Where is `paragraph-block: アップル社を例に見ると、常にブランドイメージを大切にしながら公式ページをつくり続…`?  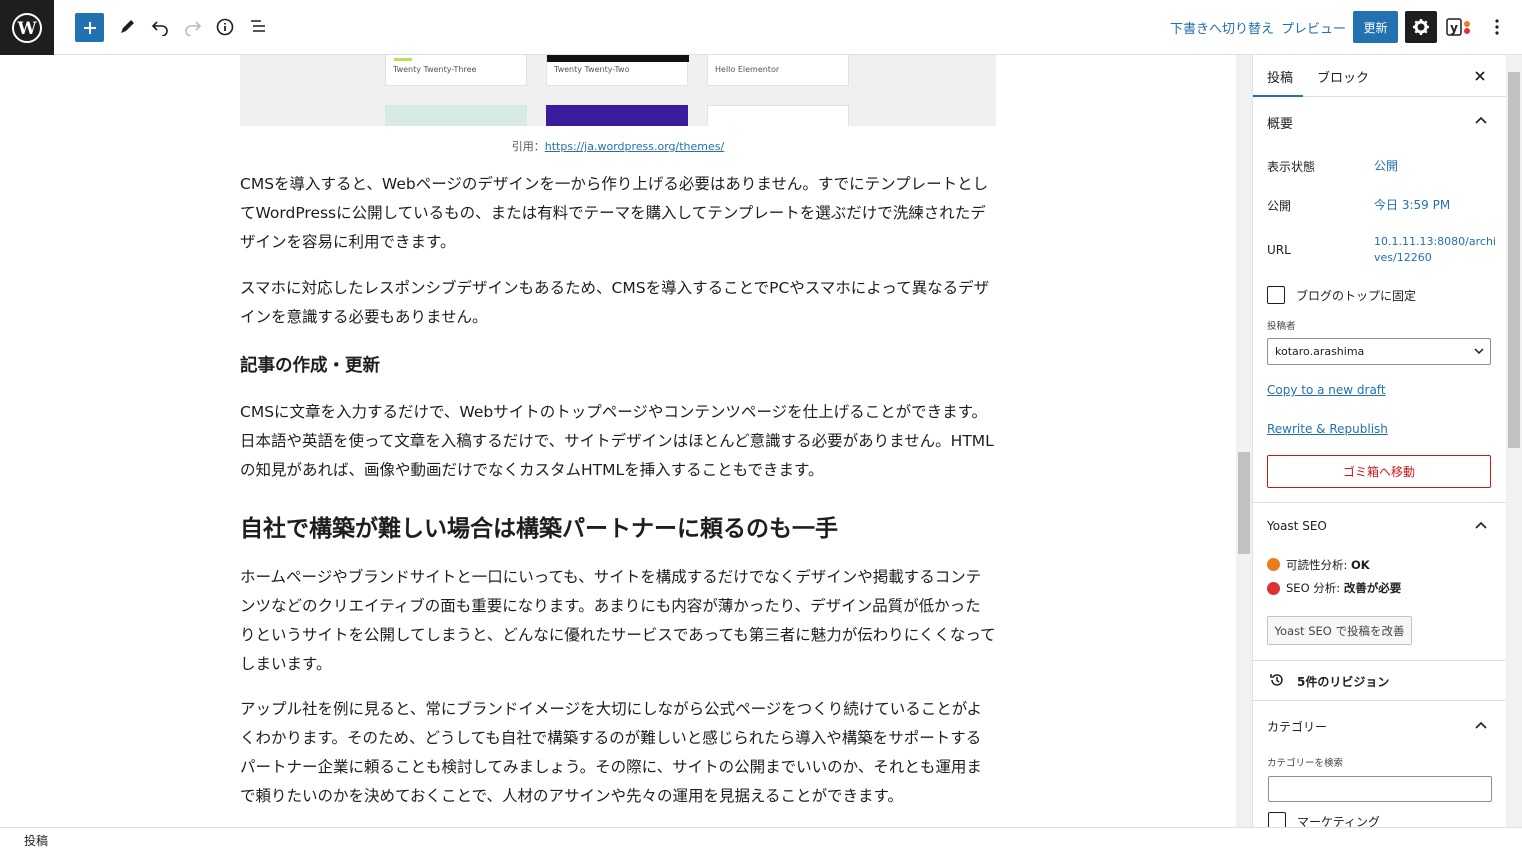 paragraph-block: アップル社を例に見ると、常にブランドイメージを大切にしながら公式ページをつくり続… is located at coordinates (618, 753).